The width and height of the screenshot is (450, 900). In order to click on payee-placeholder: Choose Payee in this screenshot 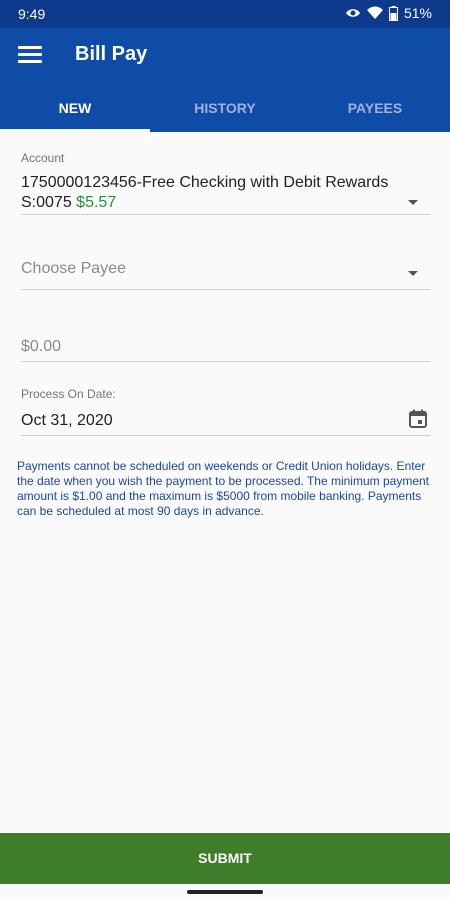, I will do `click(73, 268)`.